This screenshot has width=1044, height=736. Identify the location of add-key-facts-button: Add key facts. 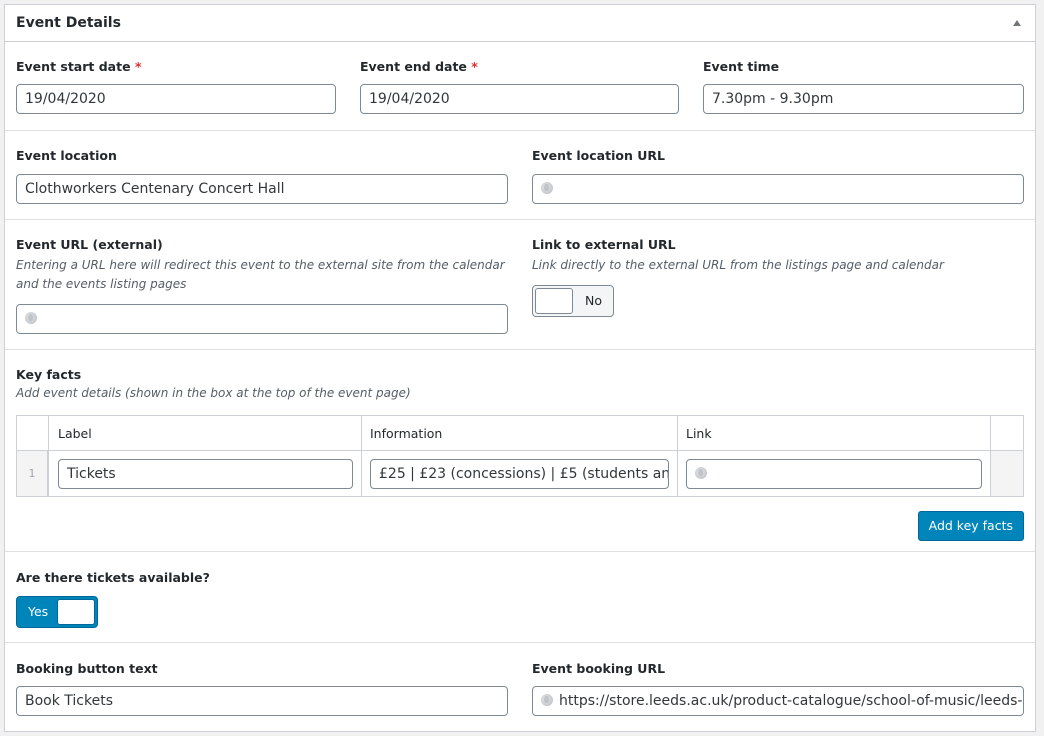
(970, 526).